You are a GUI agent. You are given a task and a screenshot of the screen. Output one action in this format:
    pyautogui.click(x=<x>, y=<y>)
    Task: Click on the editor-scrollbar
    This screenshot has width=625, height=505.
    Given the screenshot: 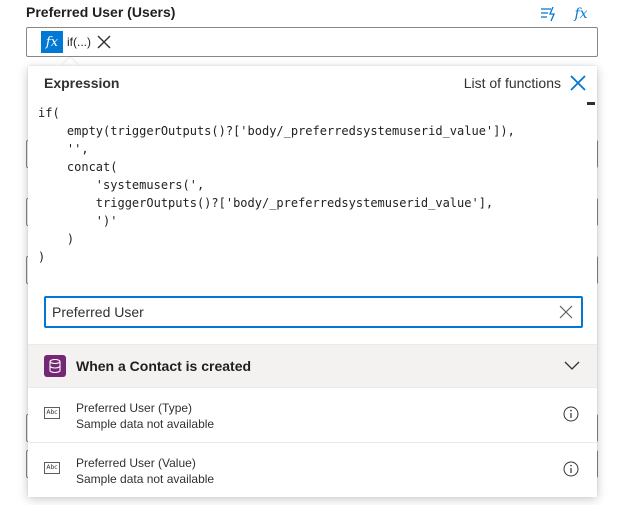 What is the action you would take?
    pyautogui.click(x=590, y=207)
    